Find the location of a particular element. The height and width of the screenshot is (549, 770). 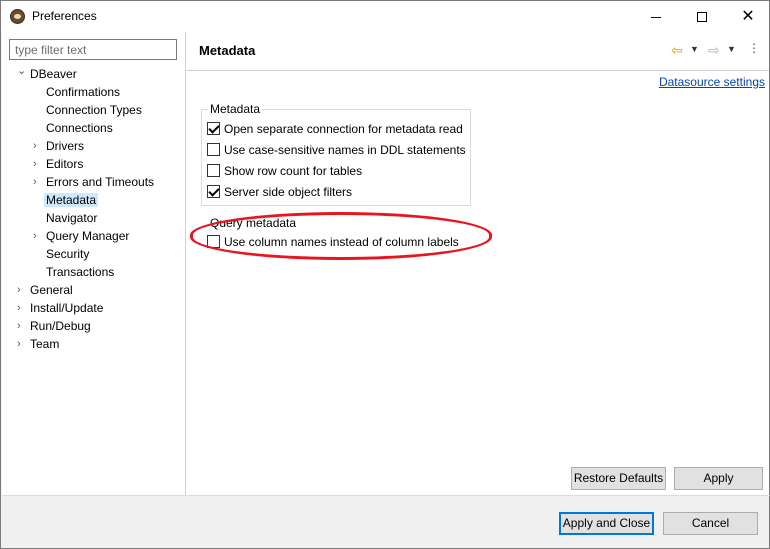

apply-and-close-button: Apply and Close is located at coordinates (606, 523).